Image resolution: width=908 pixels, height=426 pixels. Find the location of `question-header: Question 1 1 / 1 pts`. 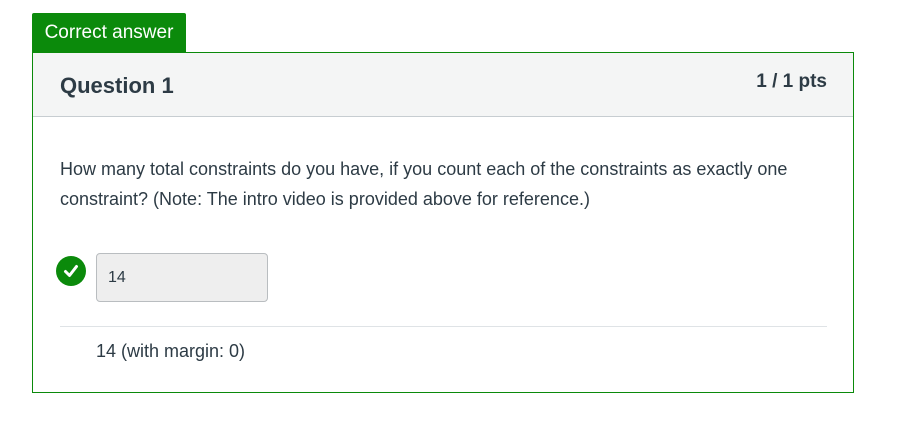

question-header: Question 1 1 / 1 pts is located at coordinates (443, 85).